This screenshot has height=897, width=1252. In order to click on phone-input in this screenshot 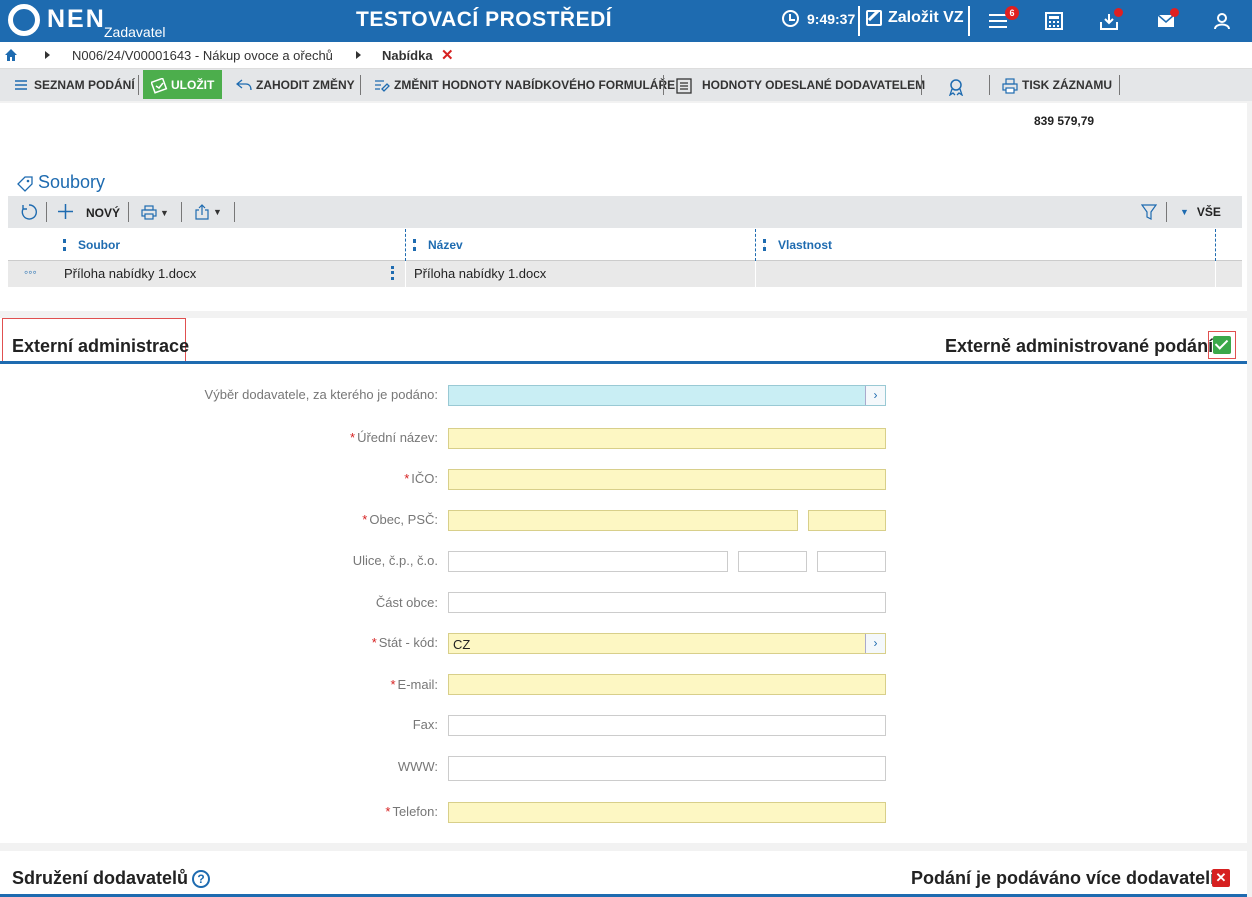, I will do `click(667, 812)`.